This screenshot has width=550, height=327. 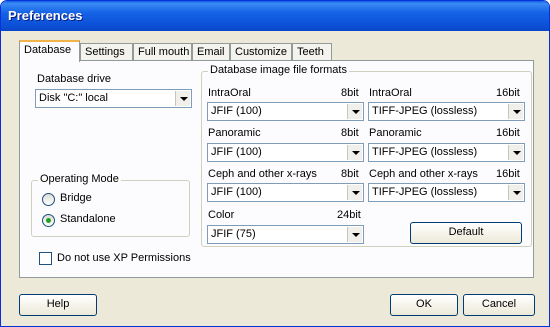 What do you see at coordinates (262, 174) in the screenshot?
I see `ceph-8bit-label: Ceph and other x-rays` at bounding box center [262, 174].